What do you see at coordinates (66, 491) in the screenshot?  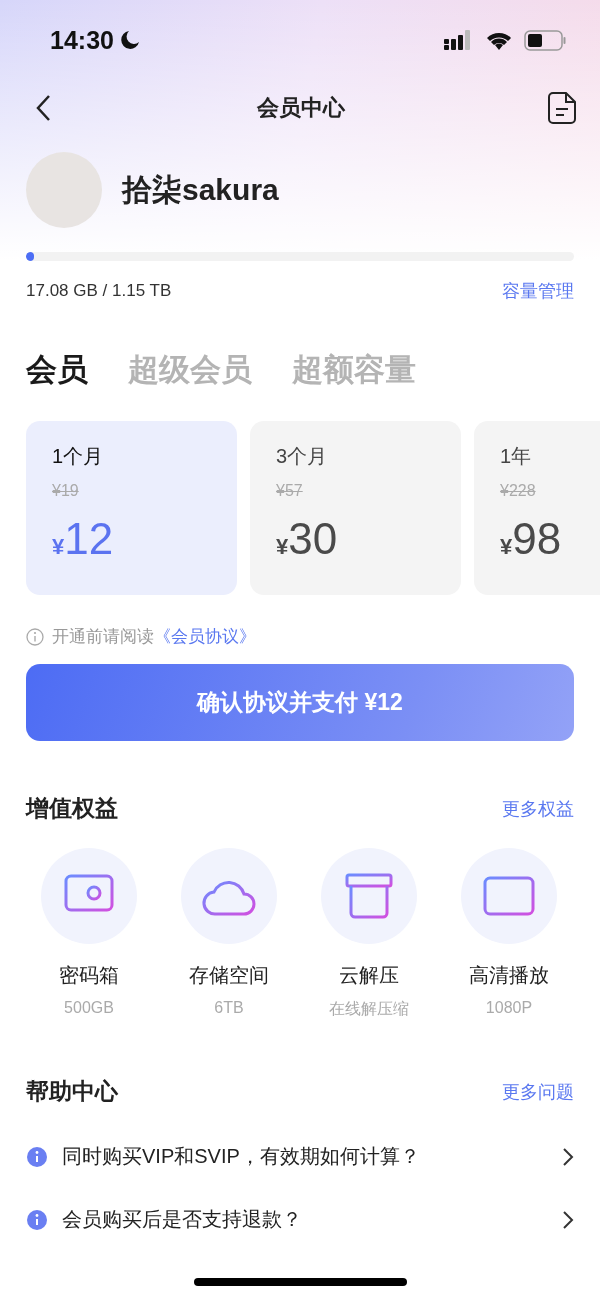 I see `original-price: ¥19` at bounding box center [66, 491].